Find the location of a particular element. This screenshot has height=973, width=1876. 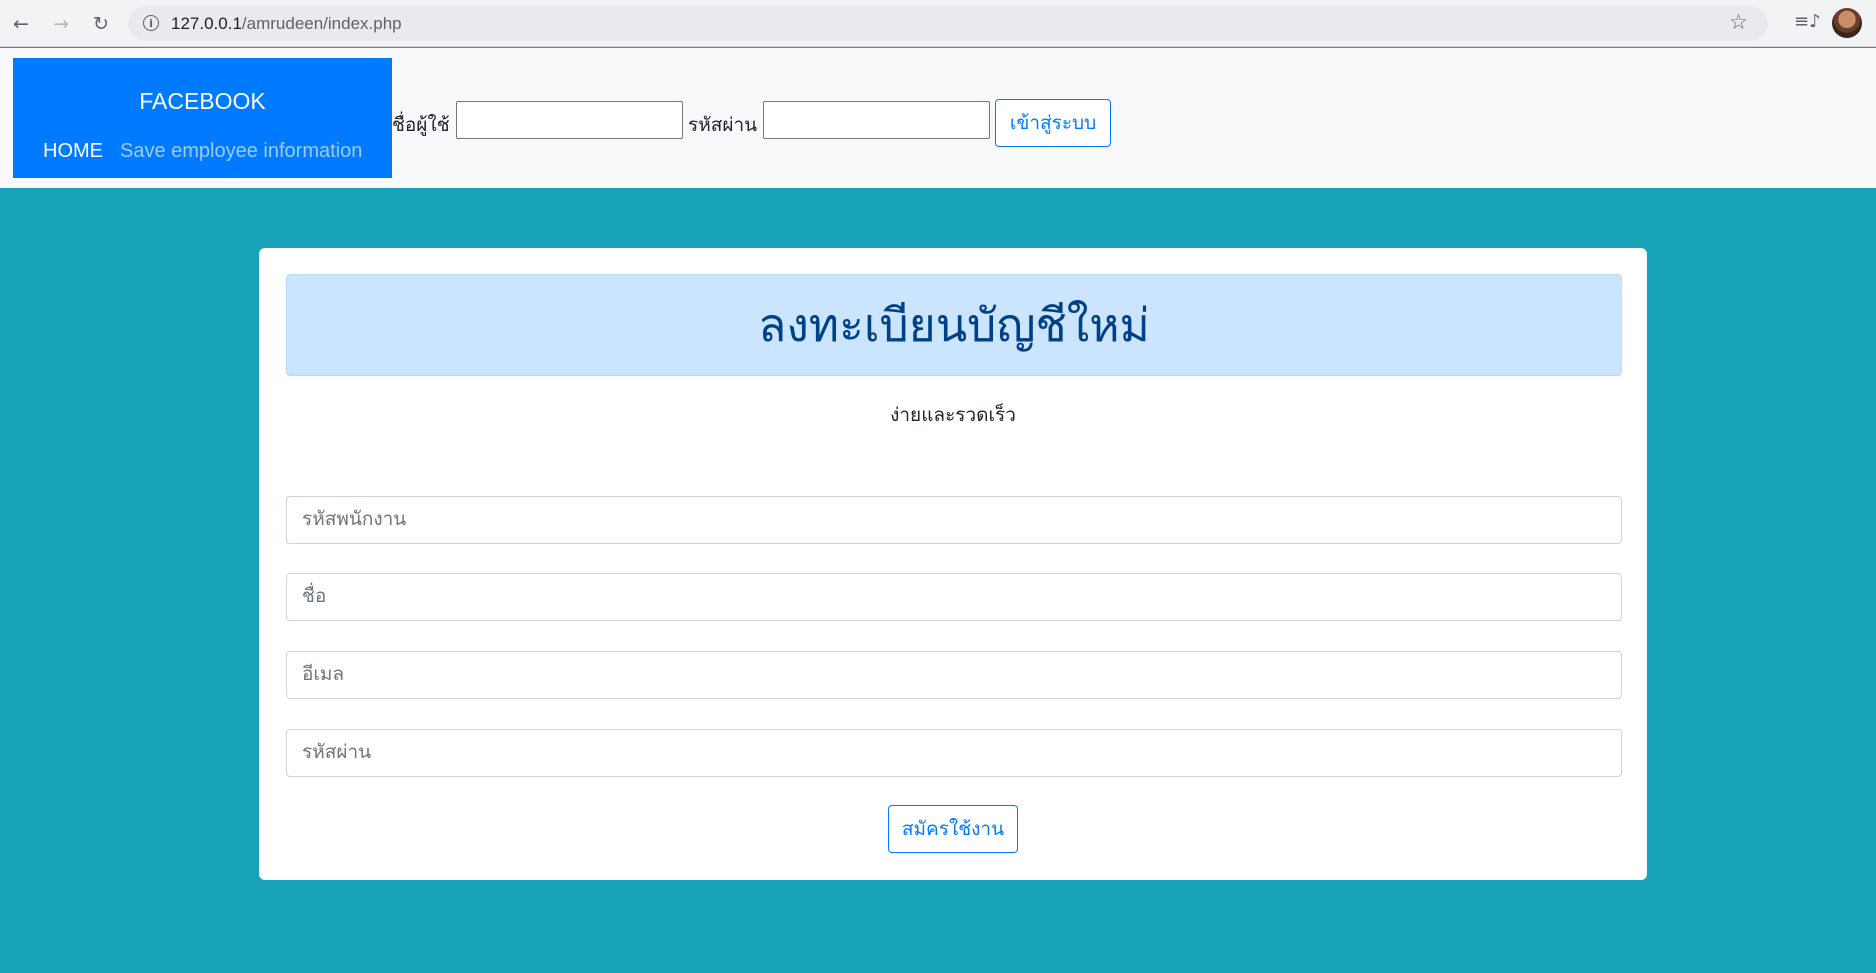

email-input is located at coordinates (954, 675).